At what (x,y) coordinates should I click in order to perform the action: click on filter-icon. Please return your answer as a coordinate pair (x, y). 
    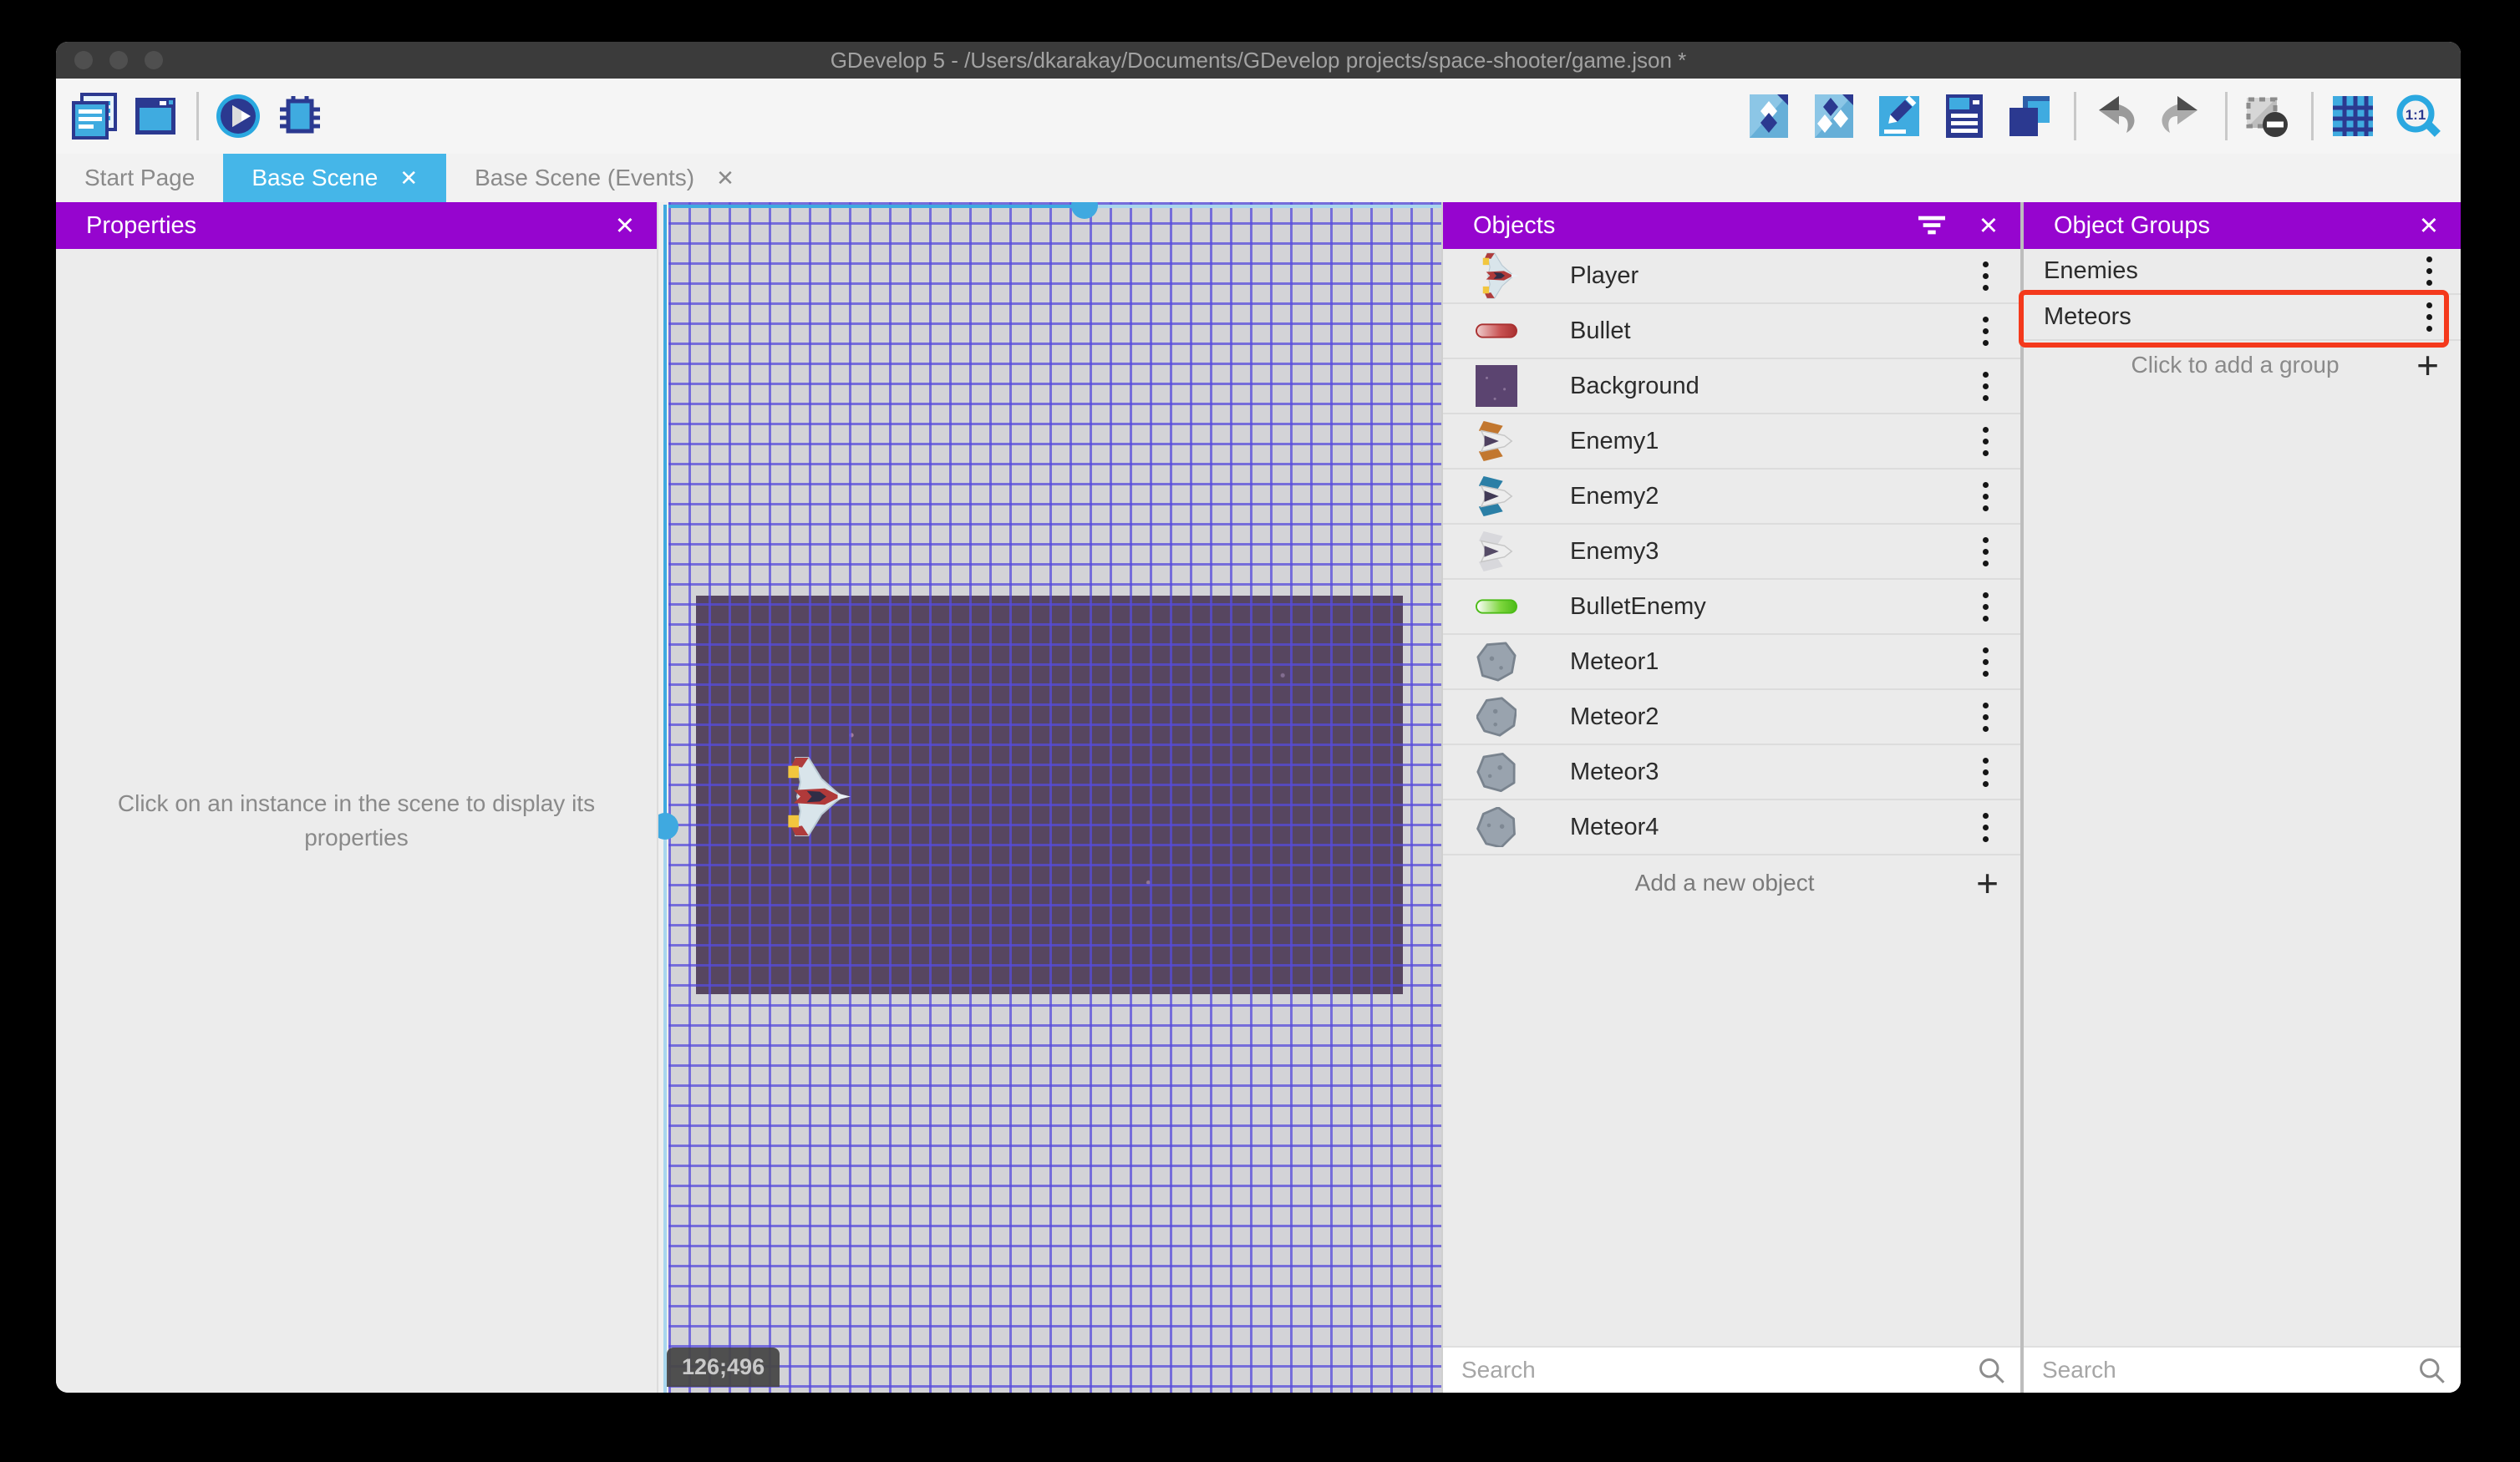
    Looking at the image, I should click on (1931, 225).